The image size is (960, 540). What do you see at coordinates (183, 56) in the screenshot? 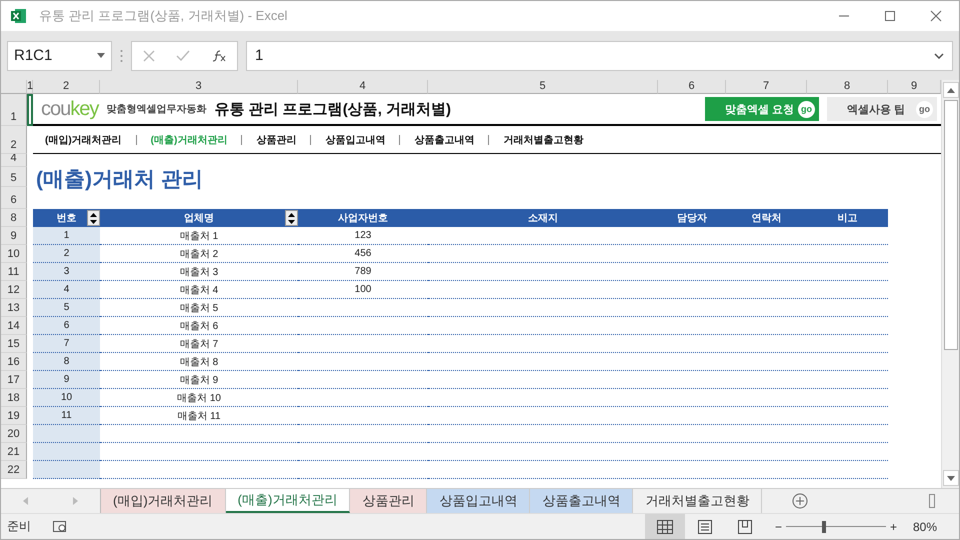
I see `check-icon` at bounding box center [183, 56].